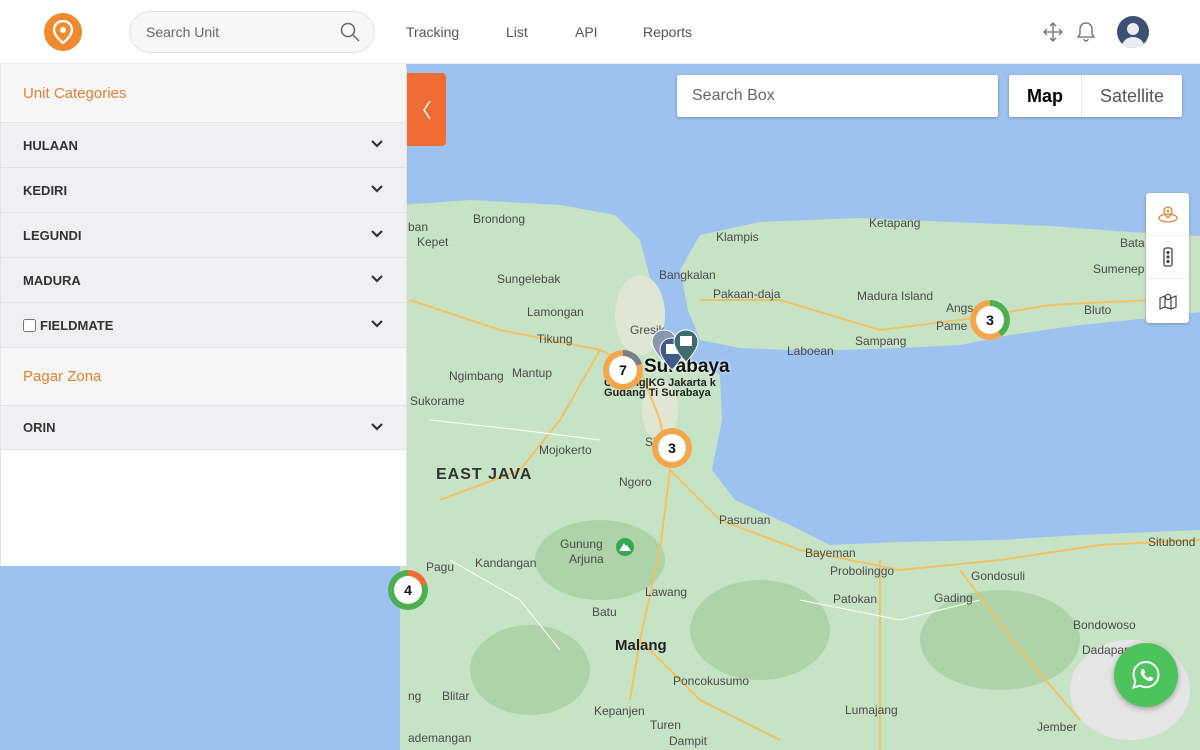  I want to click on map-search-input, so click(837, 96).